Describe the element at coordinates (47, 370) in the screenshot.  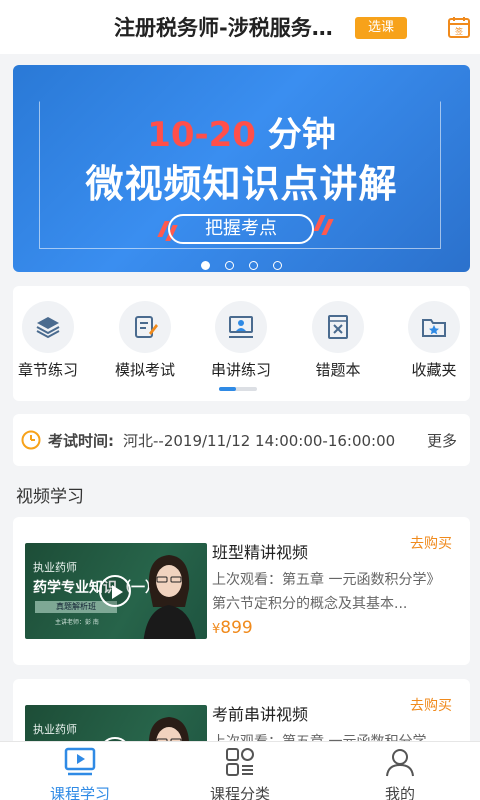
I see `quick-item-label: 章节练习` at that location.